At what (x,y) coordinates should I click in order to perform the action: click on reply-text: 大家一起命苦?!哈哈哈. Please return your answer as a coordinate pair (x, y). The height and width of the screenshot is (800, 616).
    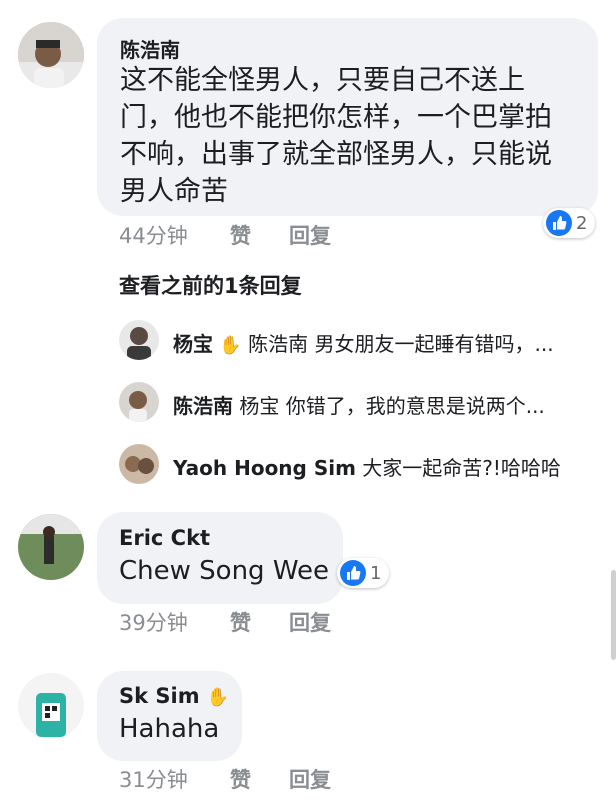
    Looking at the image, I should click on (461, 468).